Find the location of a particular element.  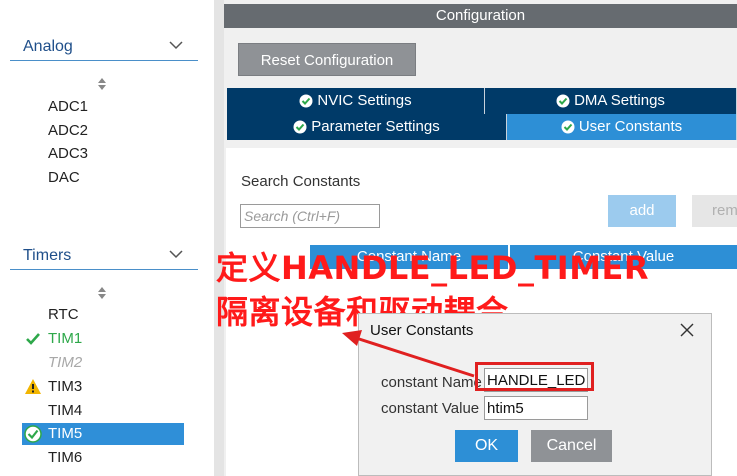

sidebar-item-label: TIM5 is located at coordinates (65, 433).